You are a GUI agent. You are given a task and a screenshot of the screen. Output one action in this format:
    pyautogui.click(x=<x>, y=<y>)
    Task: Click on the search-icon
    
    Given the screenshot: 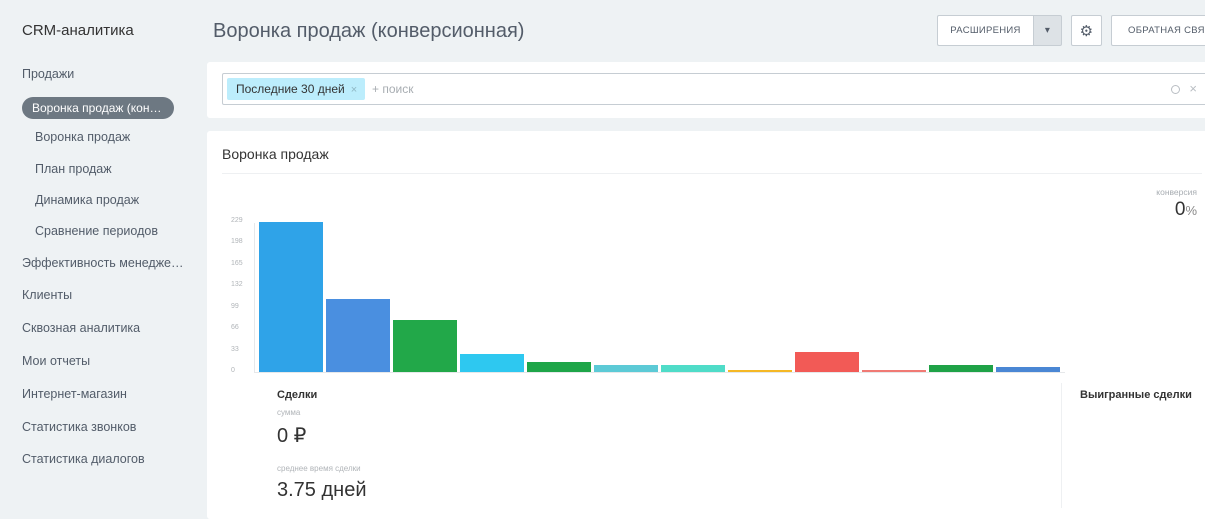 What is the action you would take?
    pyautogui.click(x=1175, y=89)
    